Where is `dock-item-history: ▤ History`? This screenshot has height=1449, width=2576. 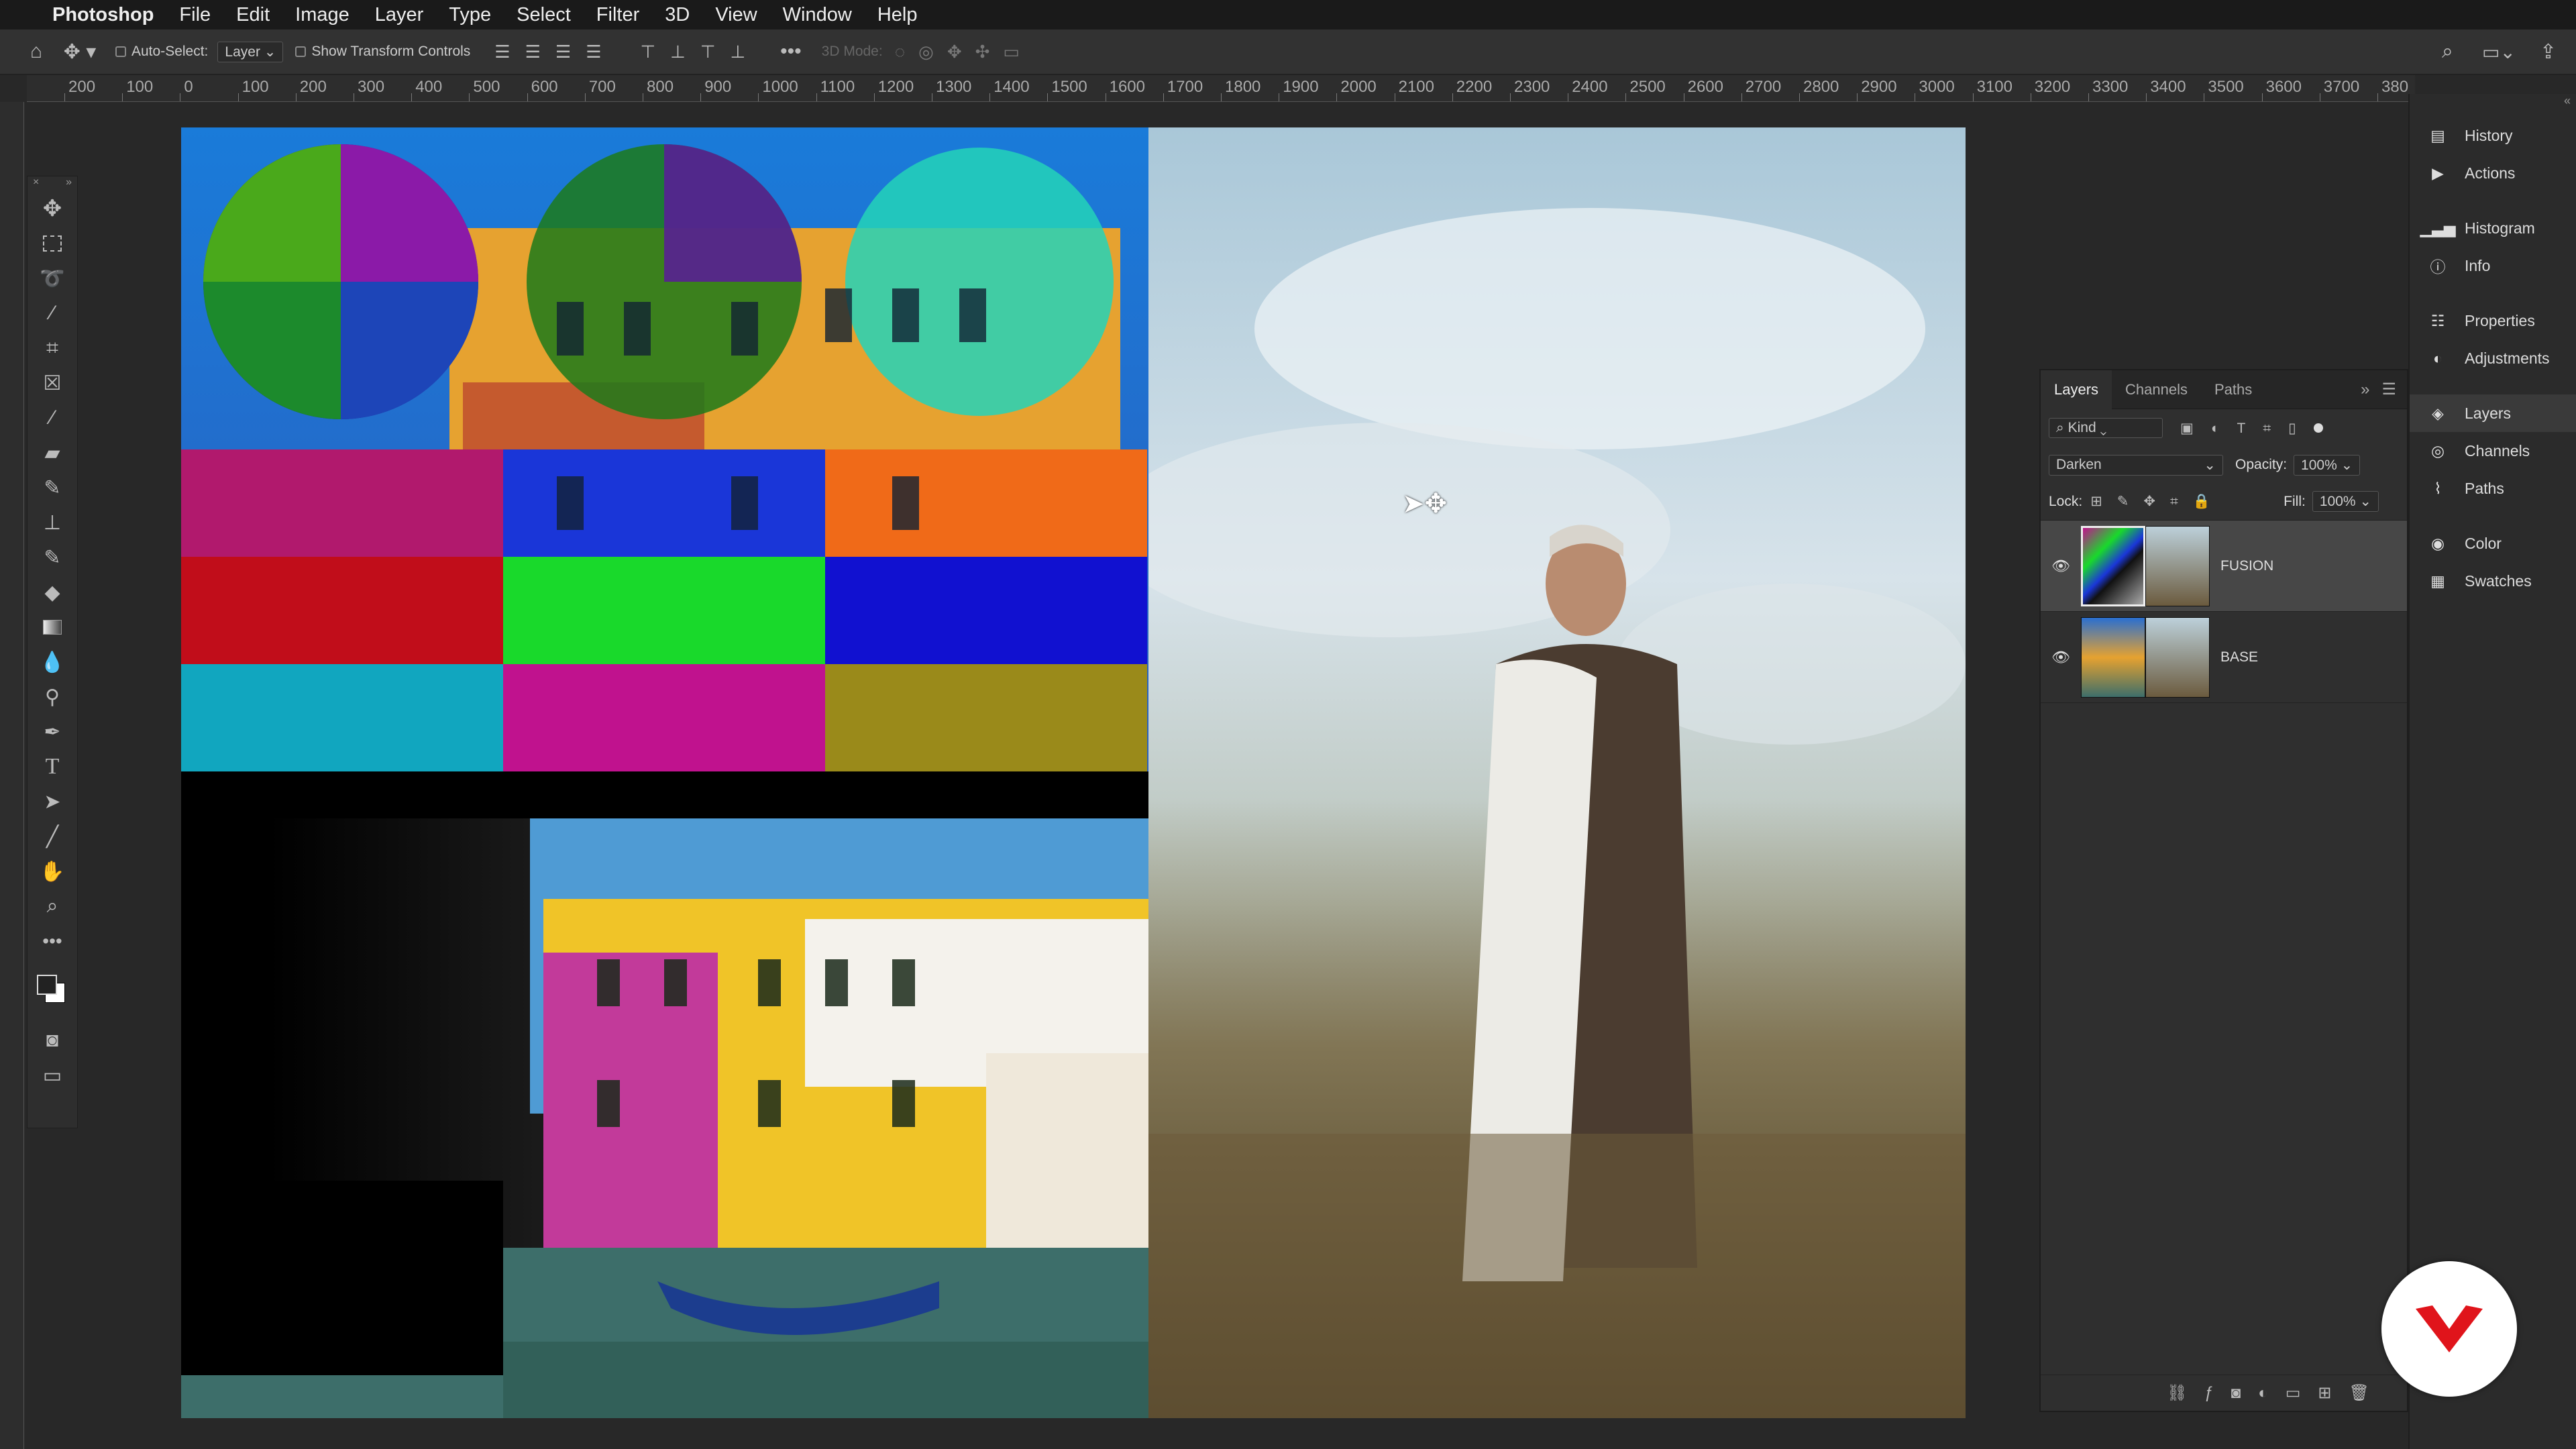 dock-item-history: ▤ History is located at coordinates (2493, 135).